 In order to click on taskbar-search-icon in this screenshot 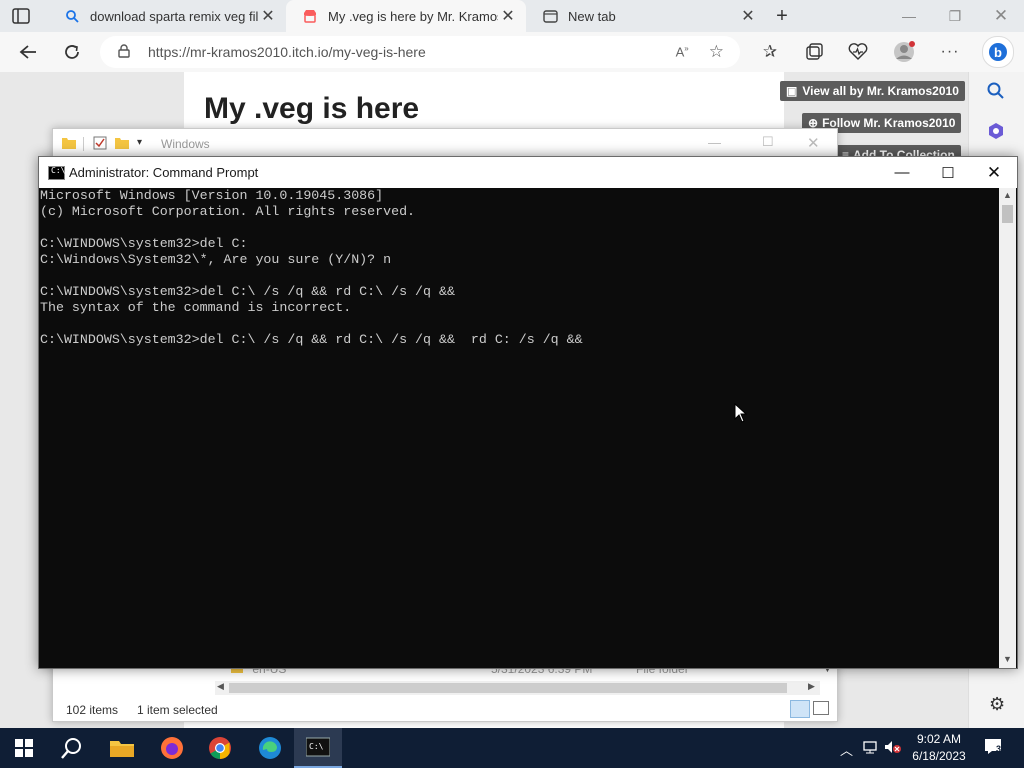, I will do `click(72, 748)`.